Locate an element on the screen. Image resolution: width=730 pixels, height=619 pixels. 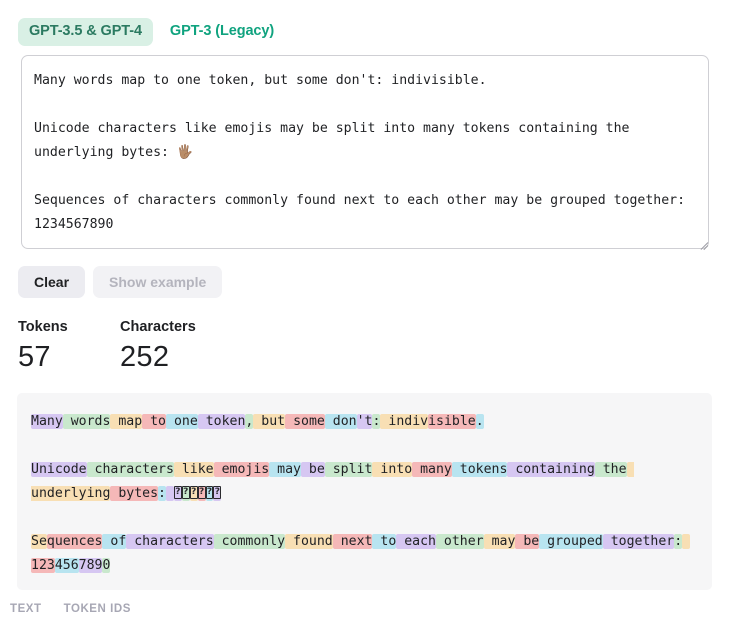
stat-tokens-label: Tokens is located at coordinates (43, 326).